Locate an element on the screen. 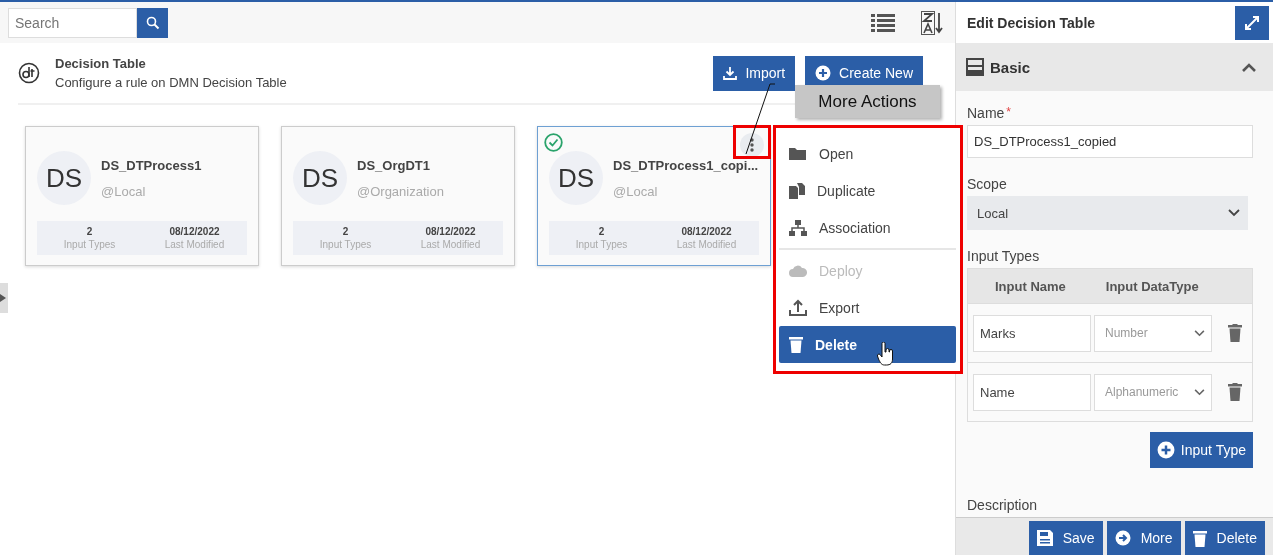  annotation-highlight is located at coordinates (752, 142).